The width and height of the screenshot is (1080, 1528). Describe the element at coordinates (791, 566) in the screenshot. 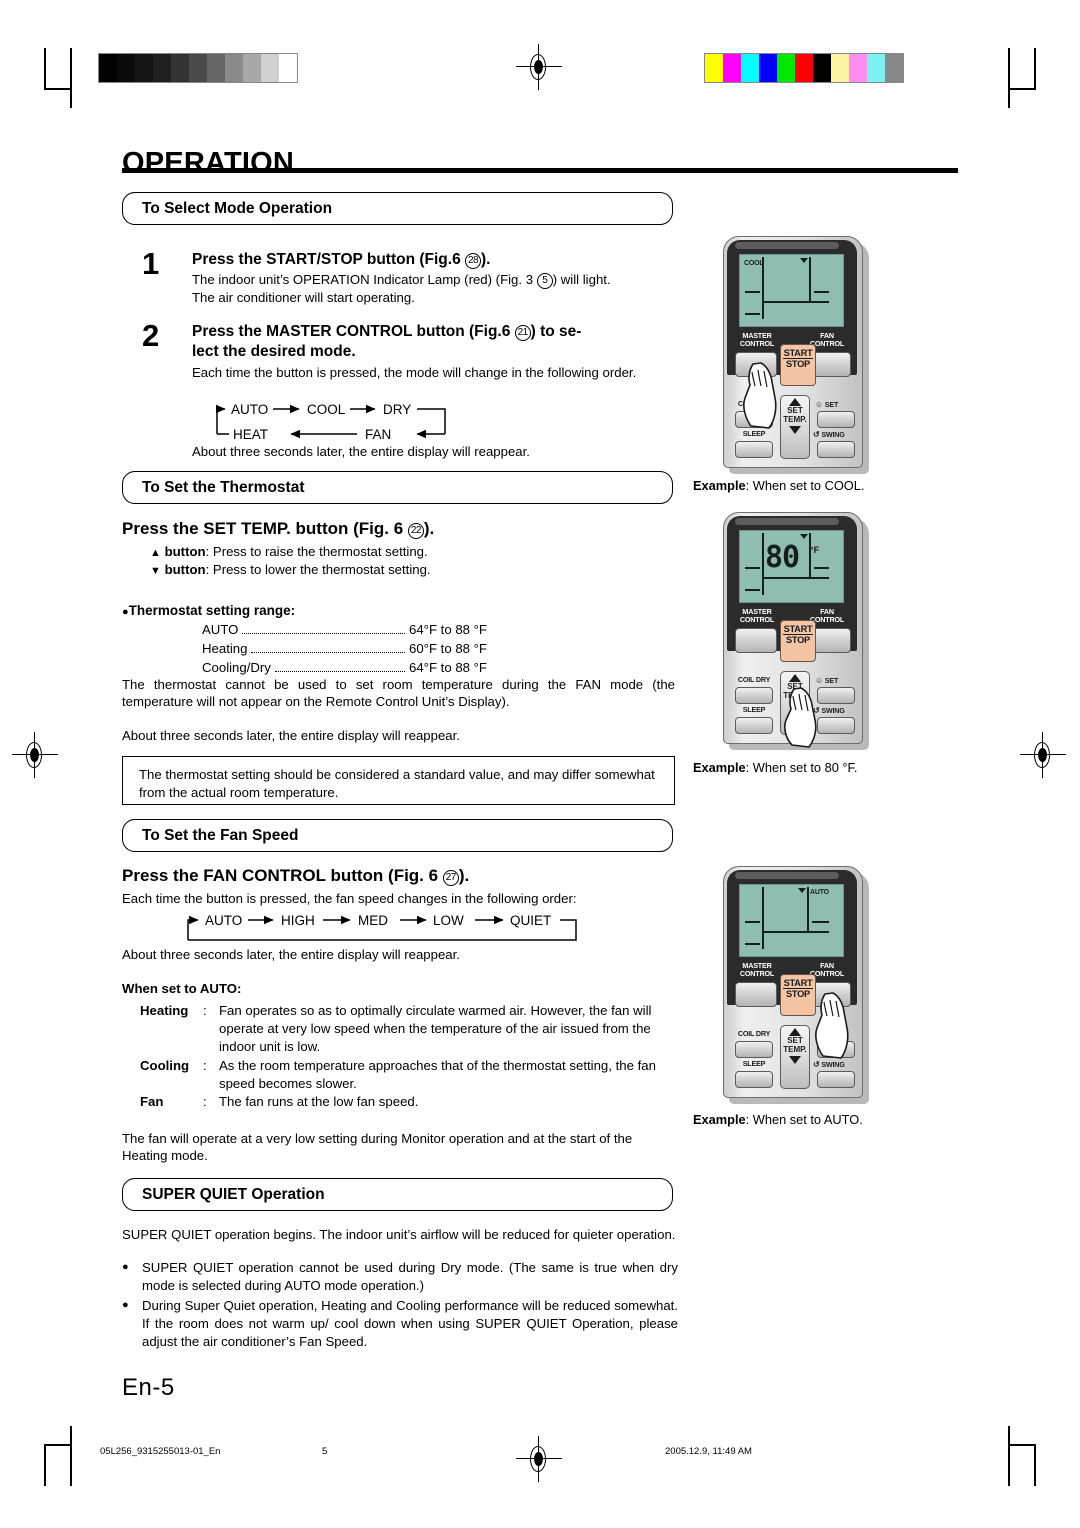

I see `remote-lcd-display: 80 °F` at that location.